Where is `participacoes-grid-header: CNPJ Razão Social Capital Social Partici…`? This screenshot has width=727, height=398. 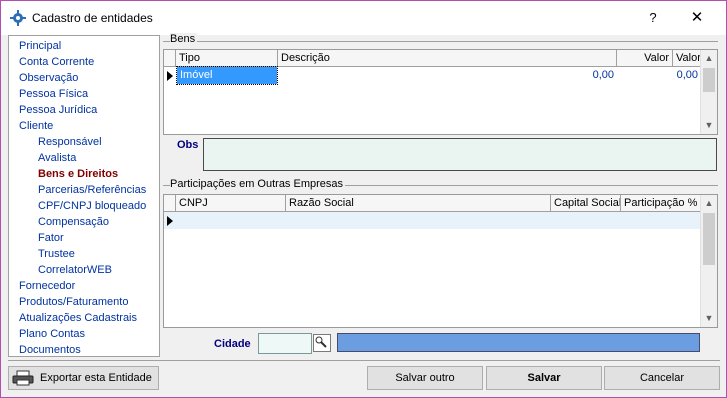
participacoes-grid-header: CNPJ Razão Social Capital Social Partici… is located at coordinates (432, 203).